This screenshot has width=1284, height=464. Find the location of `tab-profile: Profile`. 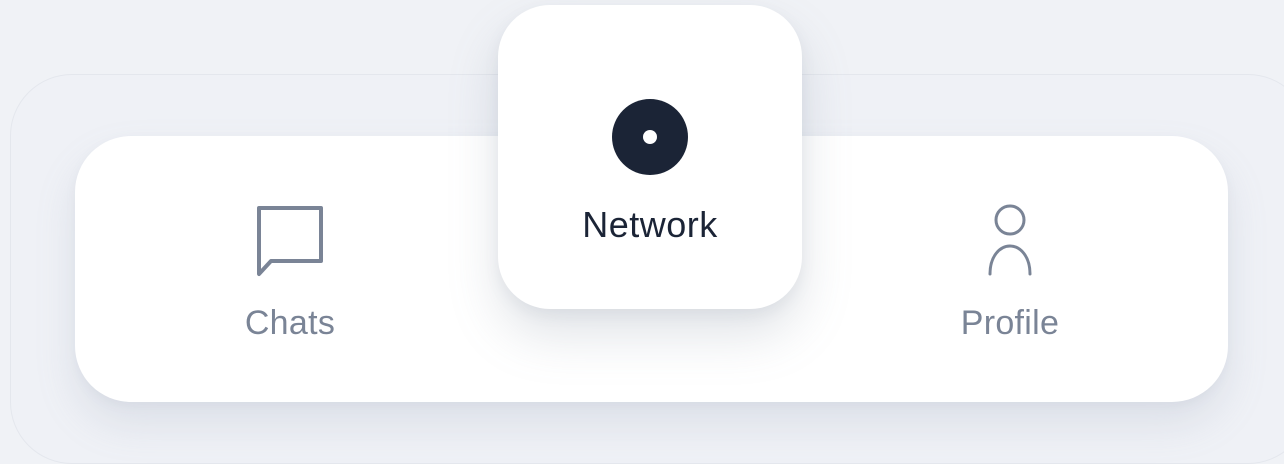

tab-profile: Profile is located at coordinates (1010, 272).